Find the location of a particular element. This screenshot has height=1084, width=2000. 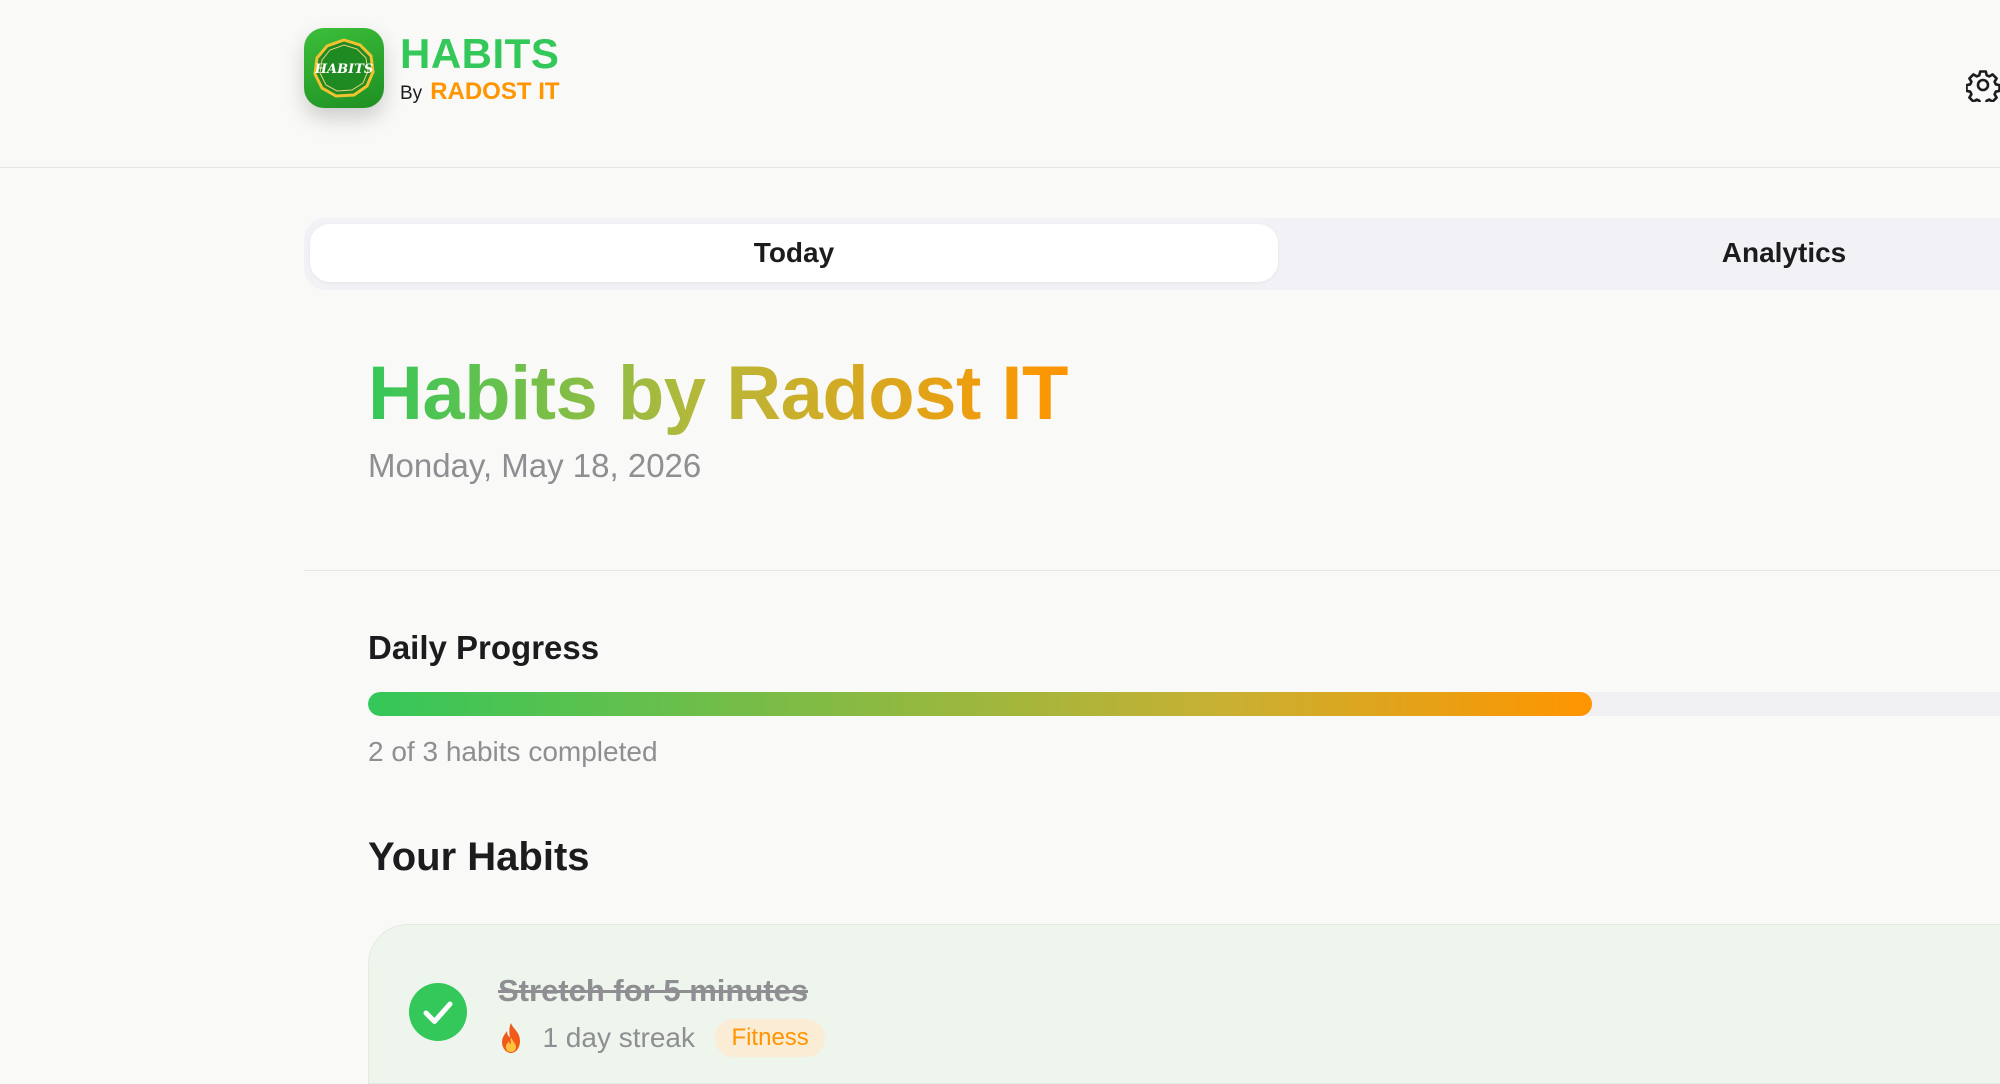

view-tabs: Today Analytics is located at coordinates (1152, 254).